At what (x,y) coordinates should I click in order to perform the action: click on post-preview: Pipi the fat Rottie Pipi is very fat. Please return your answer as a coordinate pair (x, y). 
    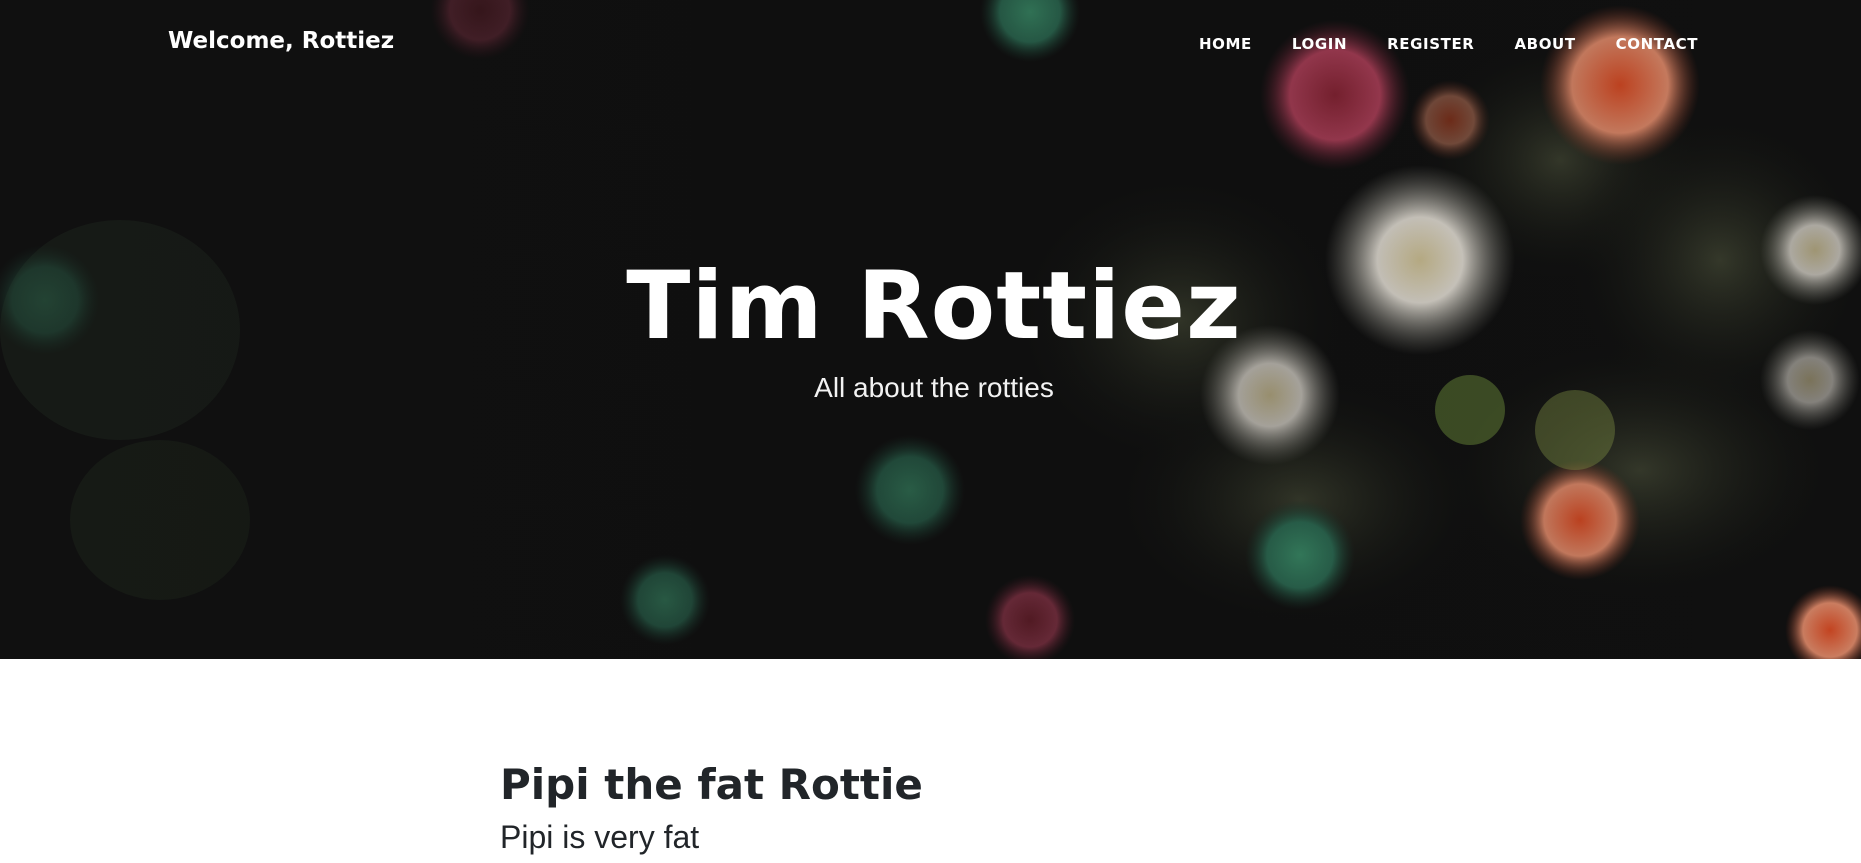
    Looking at the image, I should click on (711, 809).